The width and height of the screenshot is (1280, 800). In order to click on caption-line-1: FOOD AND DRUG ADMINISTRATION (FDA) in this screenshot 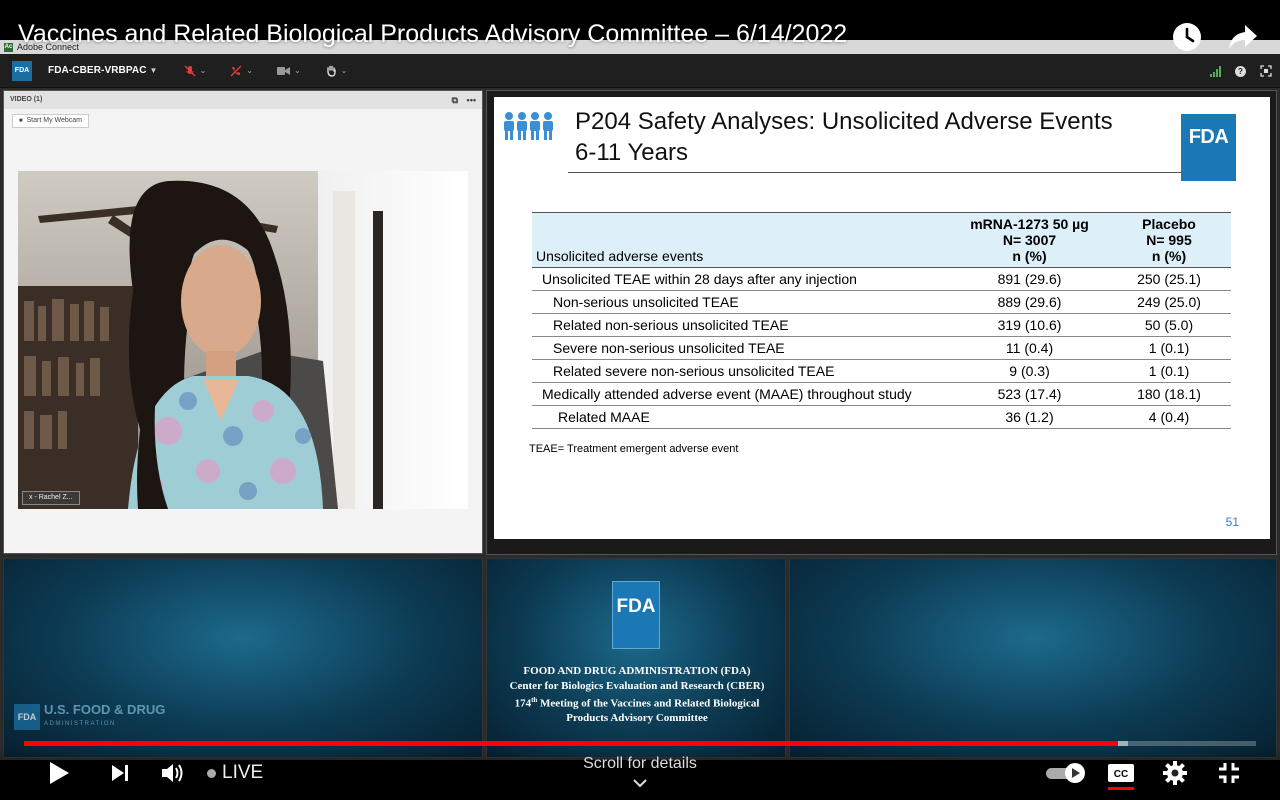, I will do `click(637, 671)`.